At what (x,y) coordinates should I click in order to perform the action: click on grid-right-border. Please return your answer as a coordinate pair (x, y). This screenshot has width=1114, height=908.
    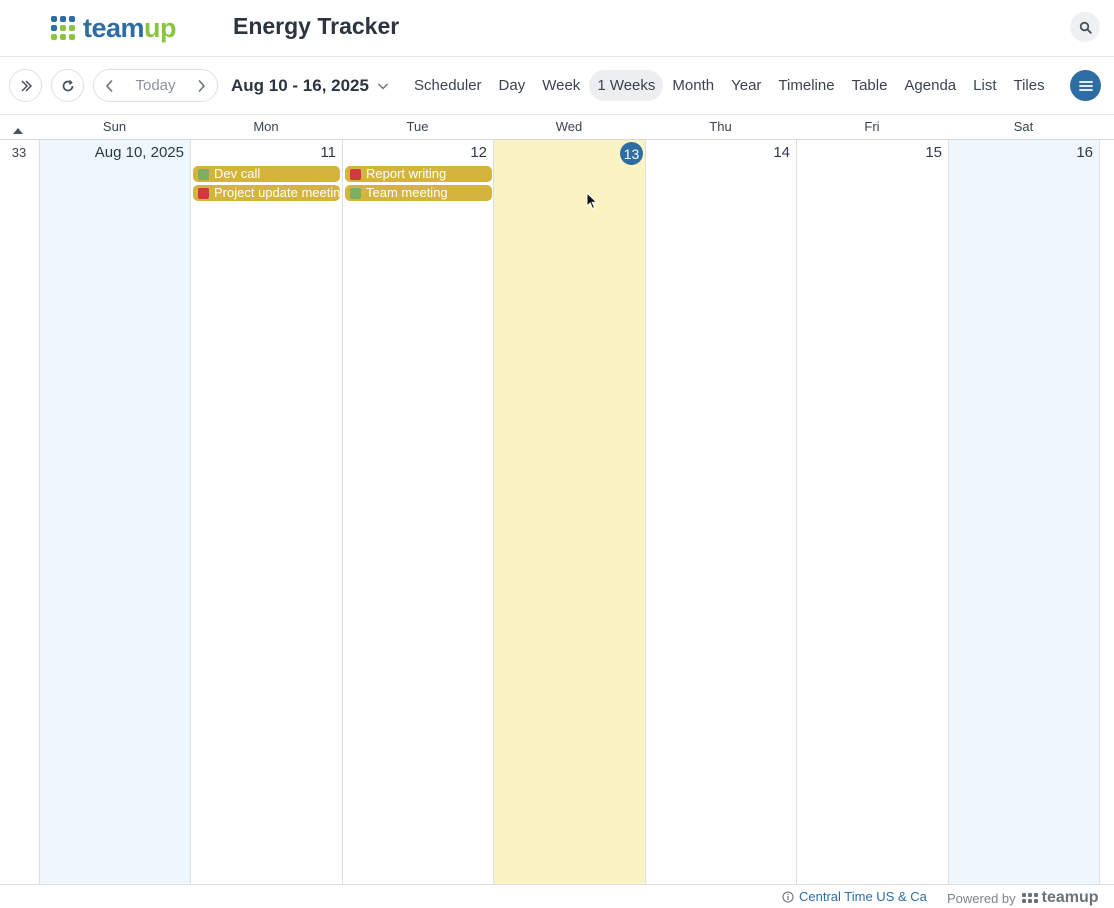
    Looking at the image, I should click on (1099, 512).